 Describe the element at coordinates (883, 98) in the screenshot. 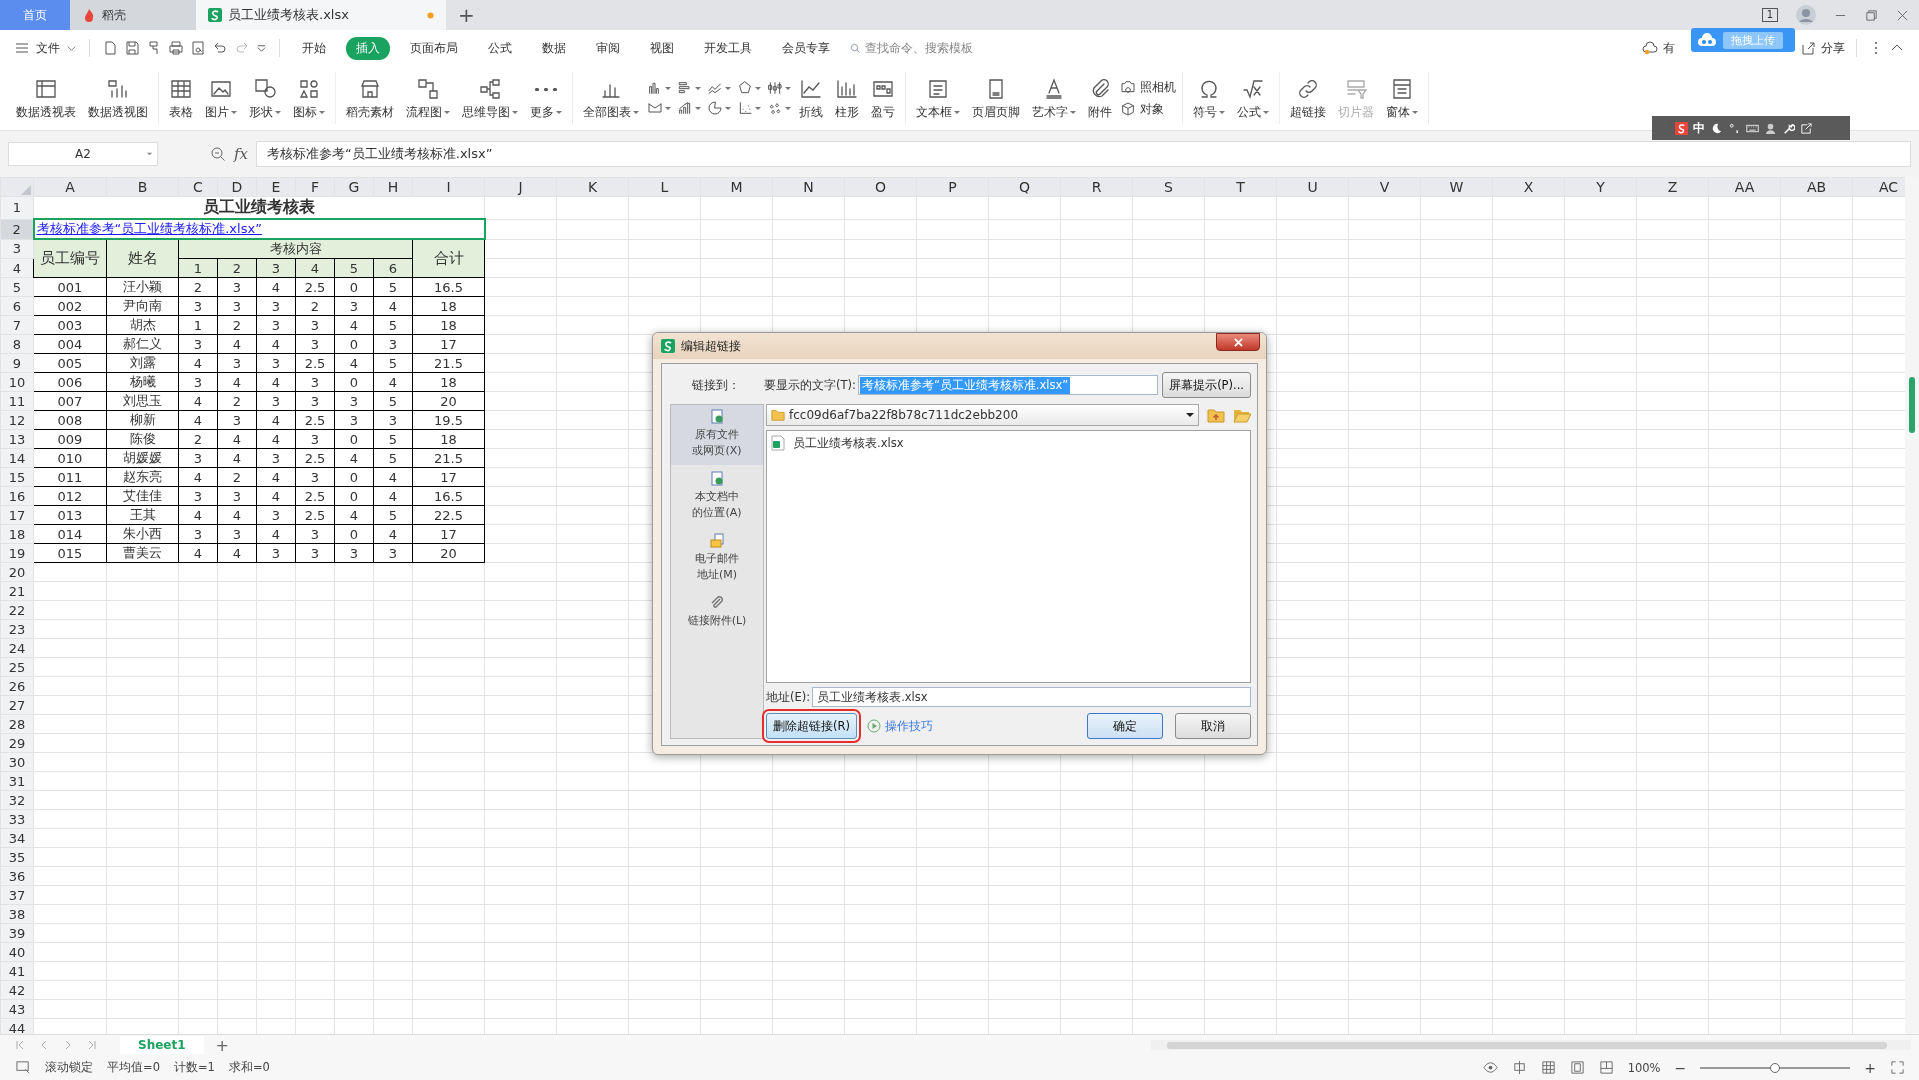

I see `ribbon-button: 盈亏` at that location.